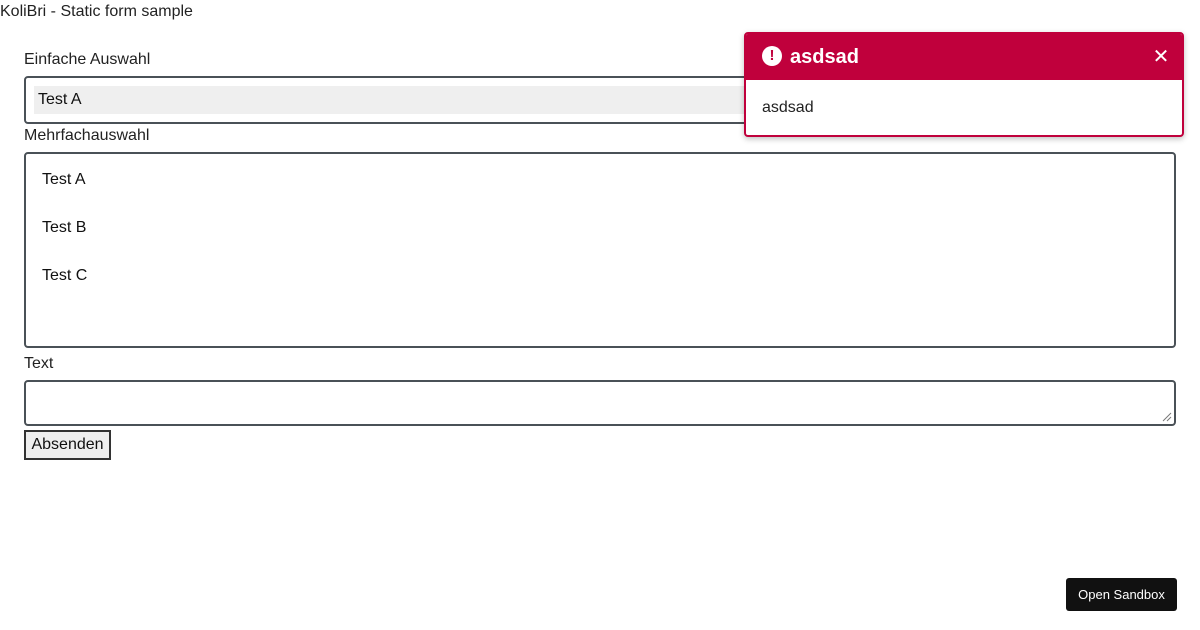 The image size is (1200, 630). What do you see at coordinates (1161, 57) in the screenshot?
I see `close-icon: ✕` at bounding box center [1161, 57].